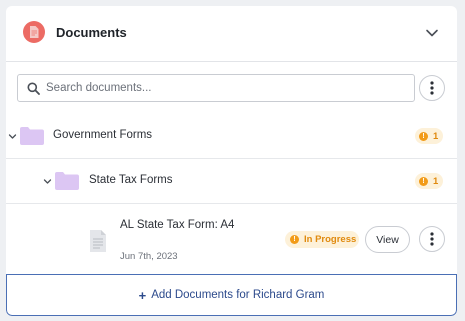 This screenshot has width=465, height=321. What do you see at coordinates (149, 256) in the screenshot?
I see `document-date: Jun 7th, 2023` at bounding box center [149, 256].